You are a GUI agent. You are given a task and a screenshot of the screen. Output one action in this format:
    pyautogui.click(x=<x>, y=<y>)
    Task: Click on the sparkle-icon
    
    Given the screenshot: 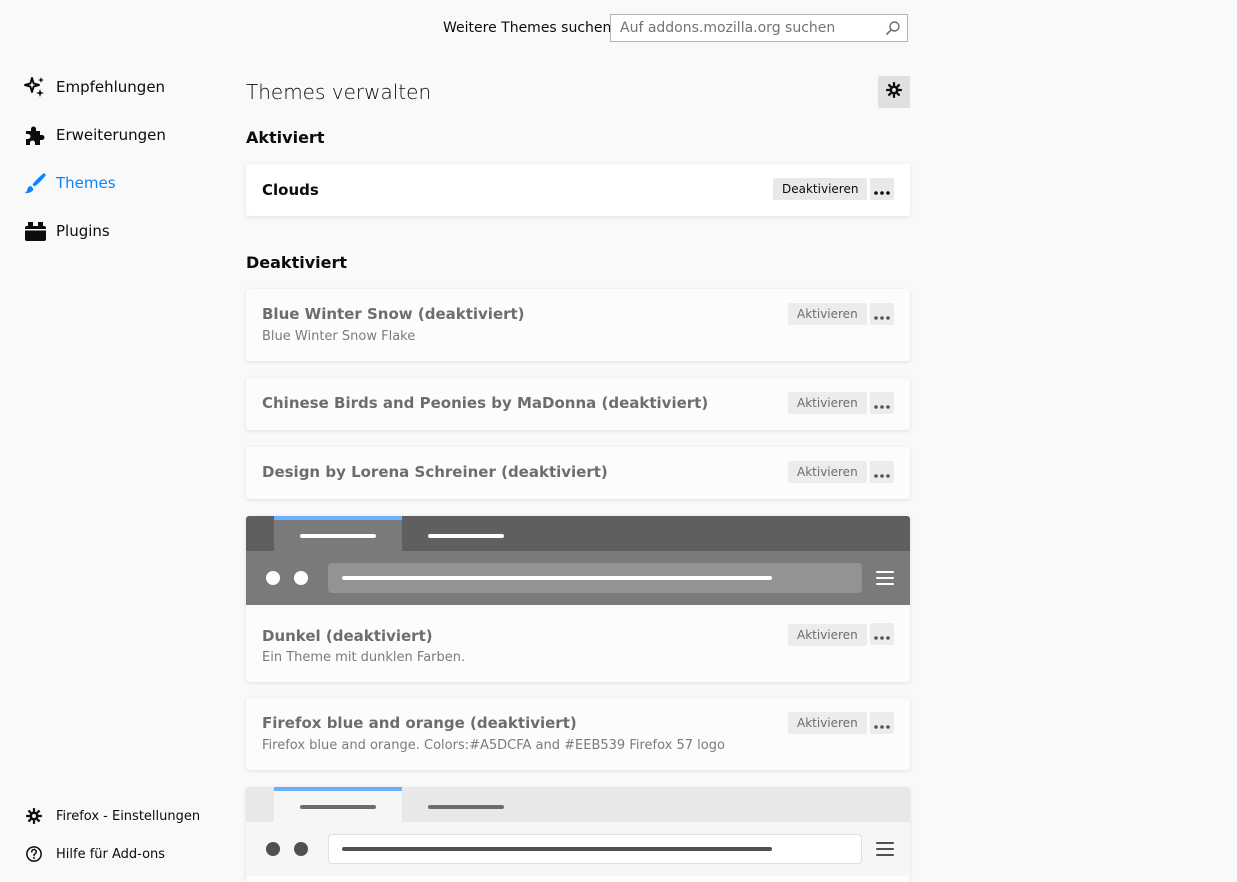 What is the action you would take?
    pyautogui.click(x=35, y=87)
    